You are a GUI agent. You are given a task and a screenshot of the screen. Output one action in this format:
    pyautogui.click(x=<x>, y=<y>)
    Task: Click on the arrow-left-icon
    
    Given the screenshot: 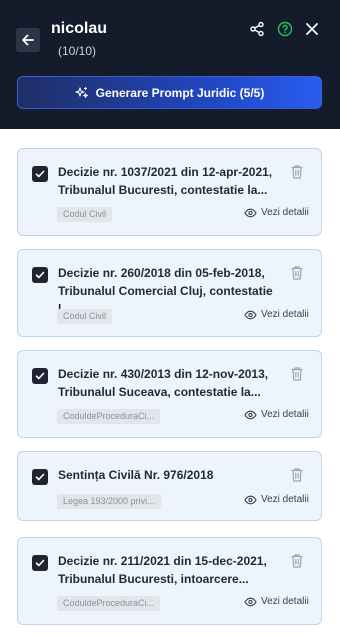 What is the action you would take?
    pyautogui.click(x=28, y=40)
    